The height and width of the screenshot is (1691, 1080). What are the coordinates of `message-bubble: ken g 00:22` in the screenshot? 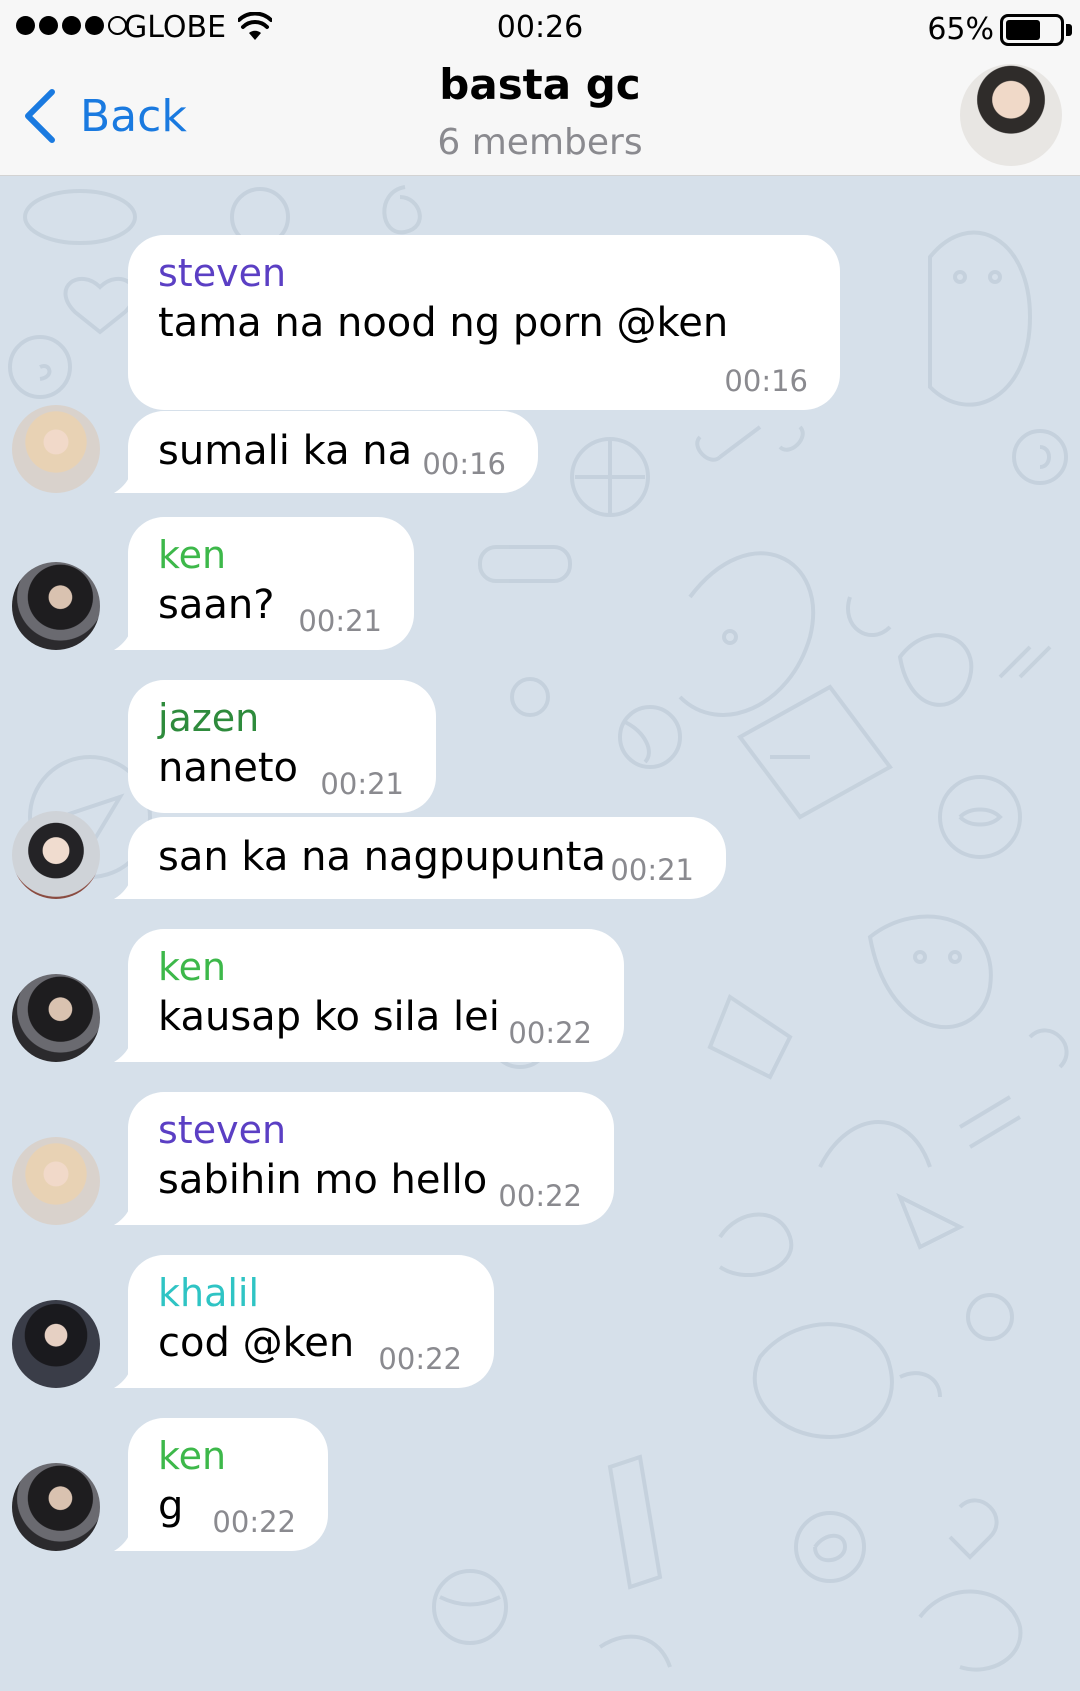 It's located at (221, 1484).